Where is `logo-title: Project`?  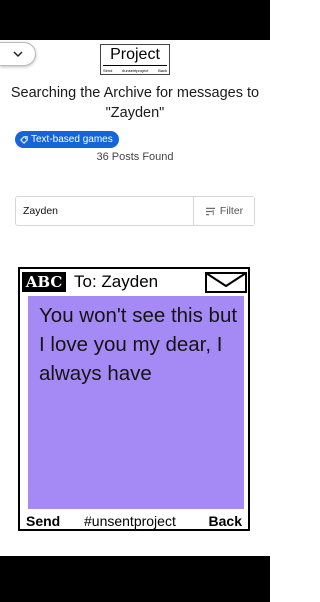 logo-title: Project is located at coordinates (135, 54).